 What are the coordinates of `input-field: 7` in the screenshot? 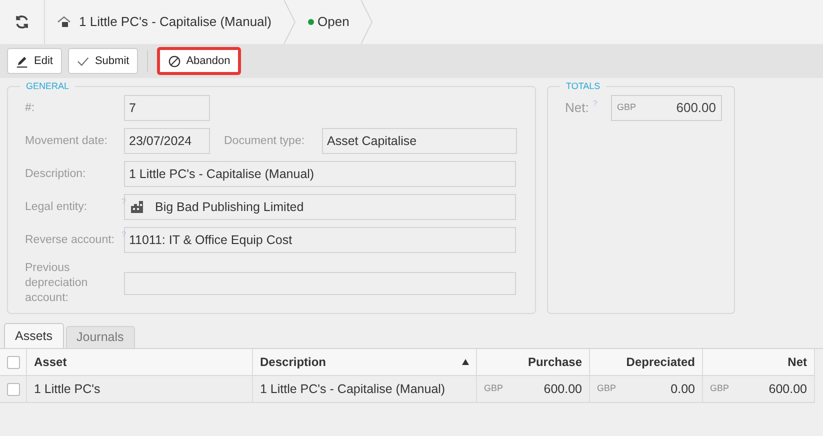 It's located at (167, 108).